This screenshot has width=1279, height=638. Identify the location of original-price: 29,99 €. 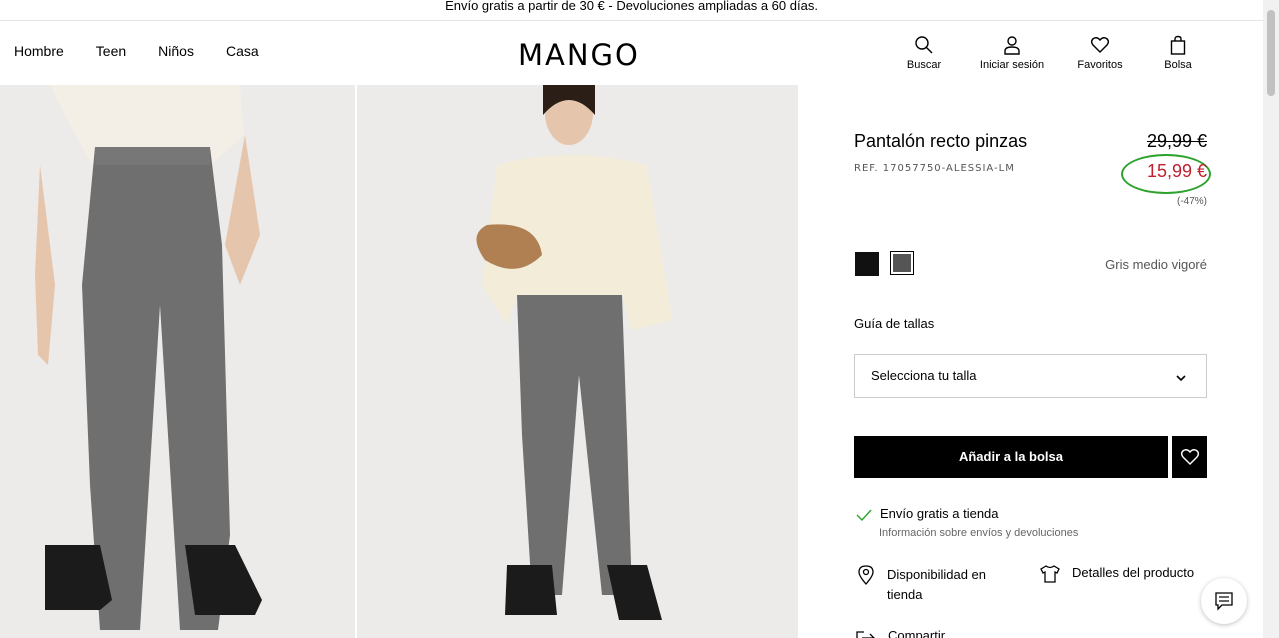
(1176, 141).